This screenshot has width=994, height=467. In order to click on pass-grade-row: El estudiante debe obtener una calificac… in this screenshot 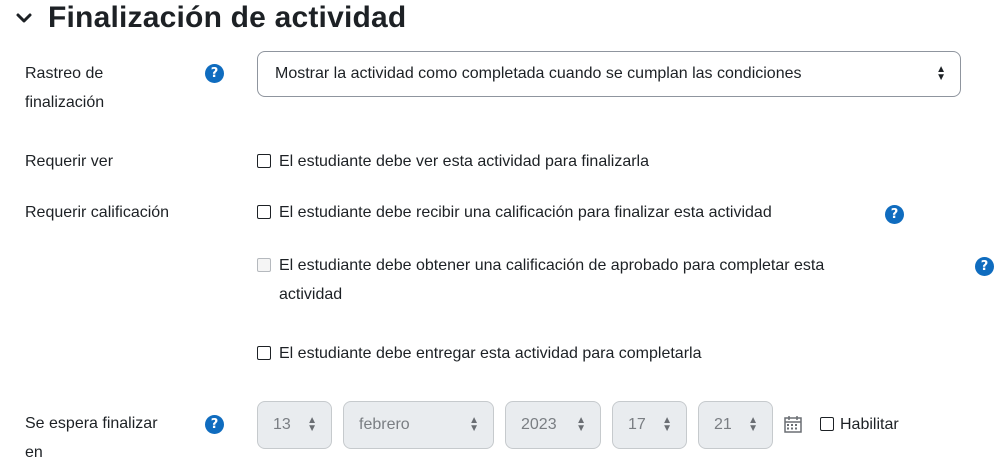, I will do `click(602, 280)`.